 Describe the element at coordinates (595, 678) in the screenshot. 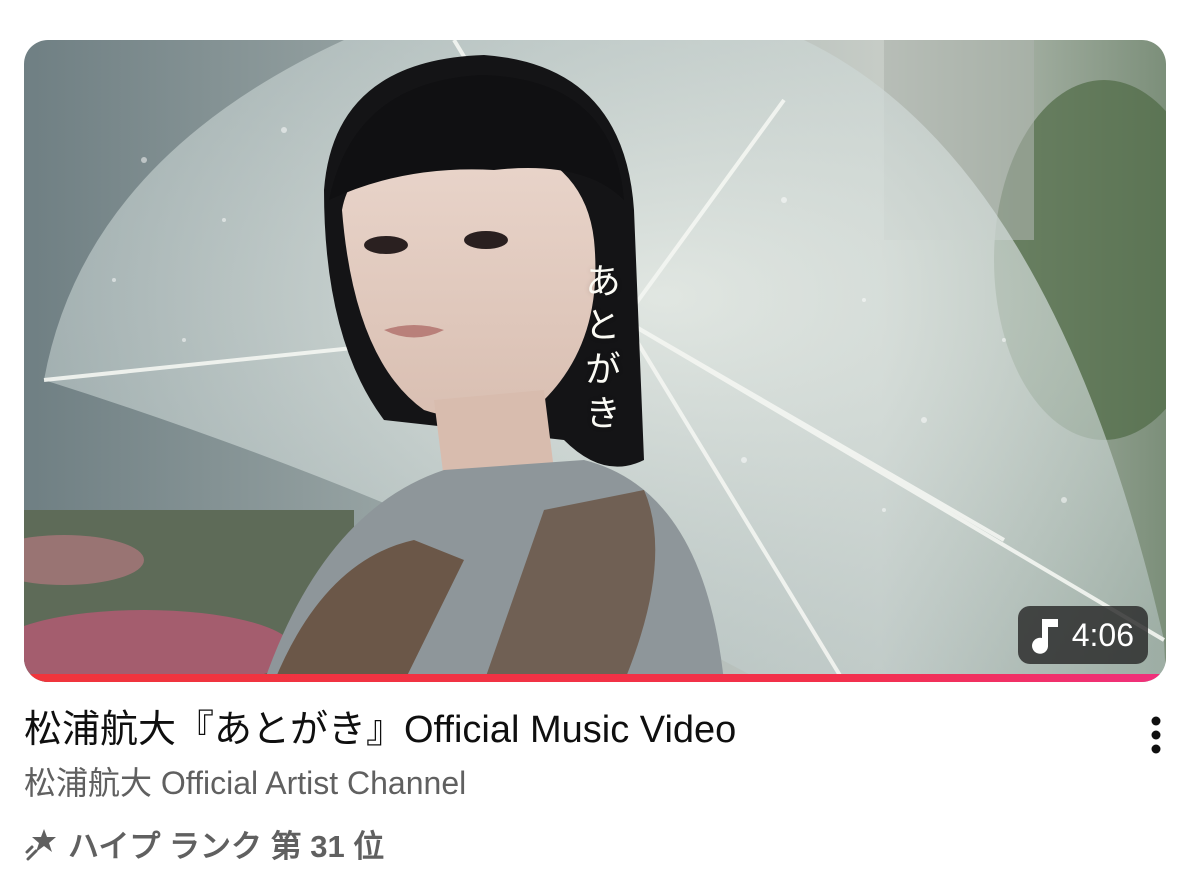

I see `watch-progress-bar` at that location.